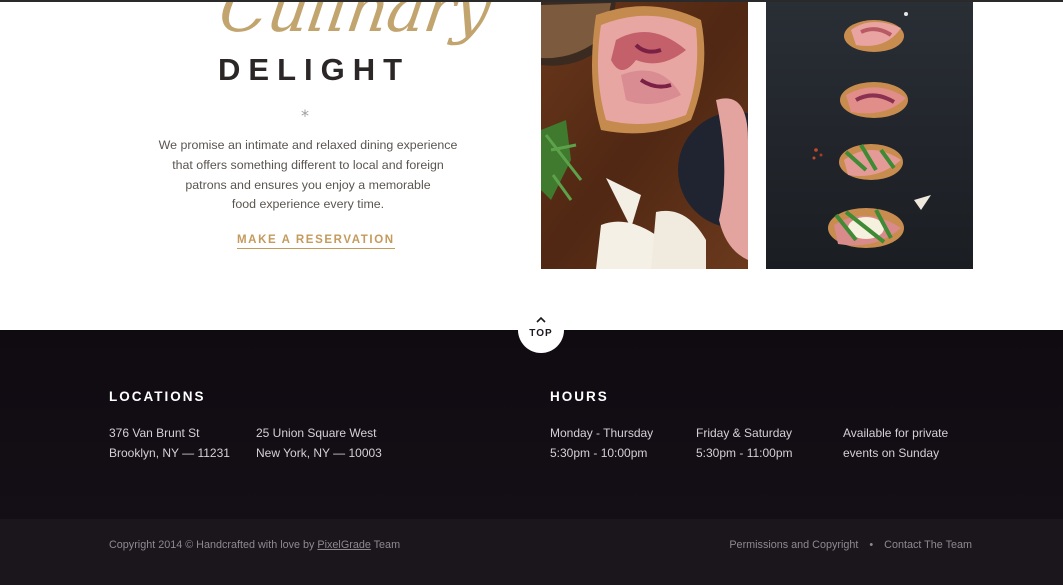  I want to click on page-title: DELIGHT, so click(314, 69).